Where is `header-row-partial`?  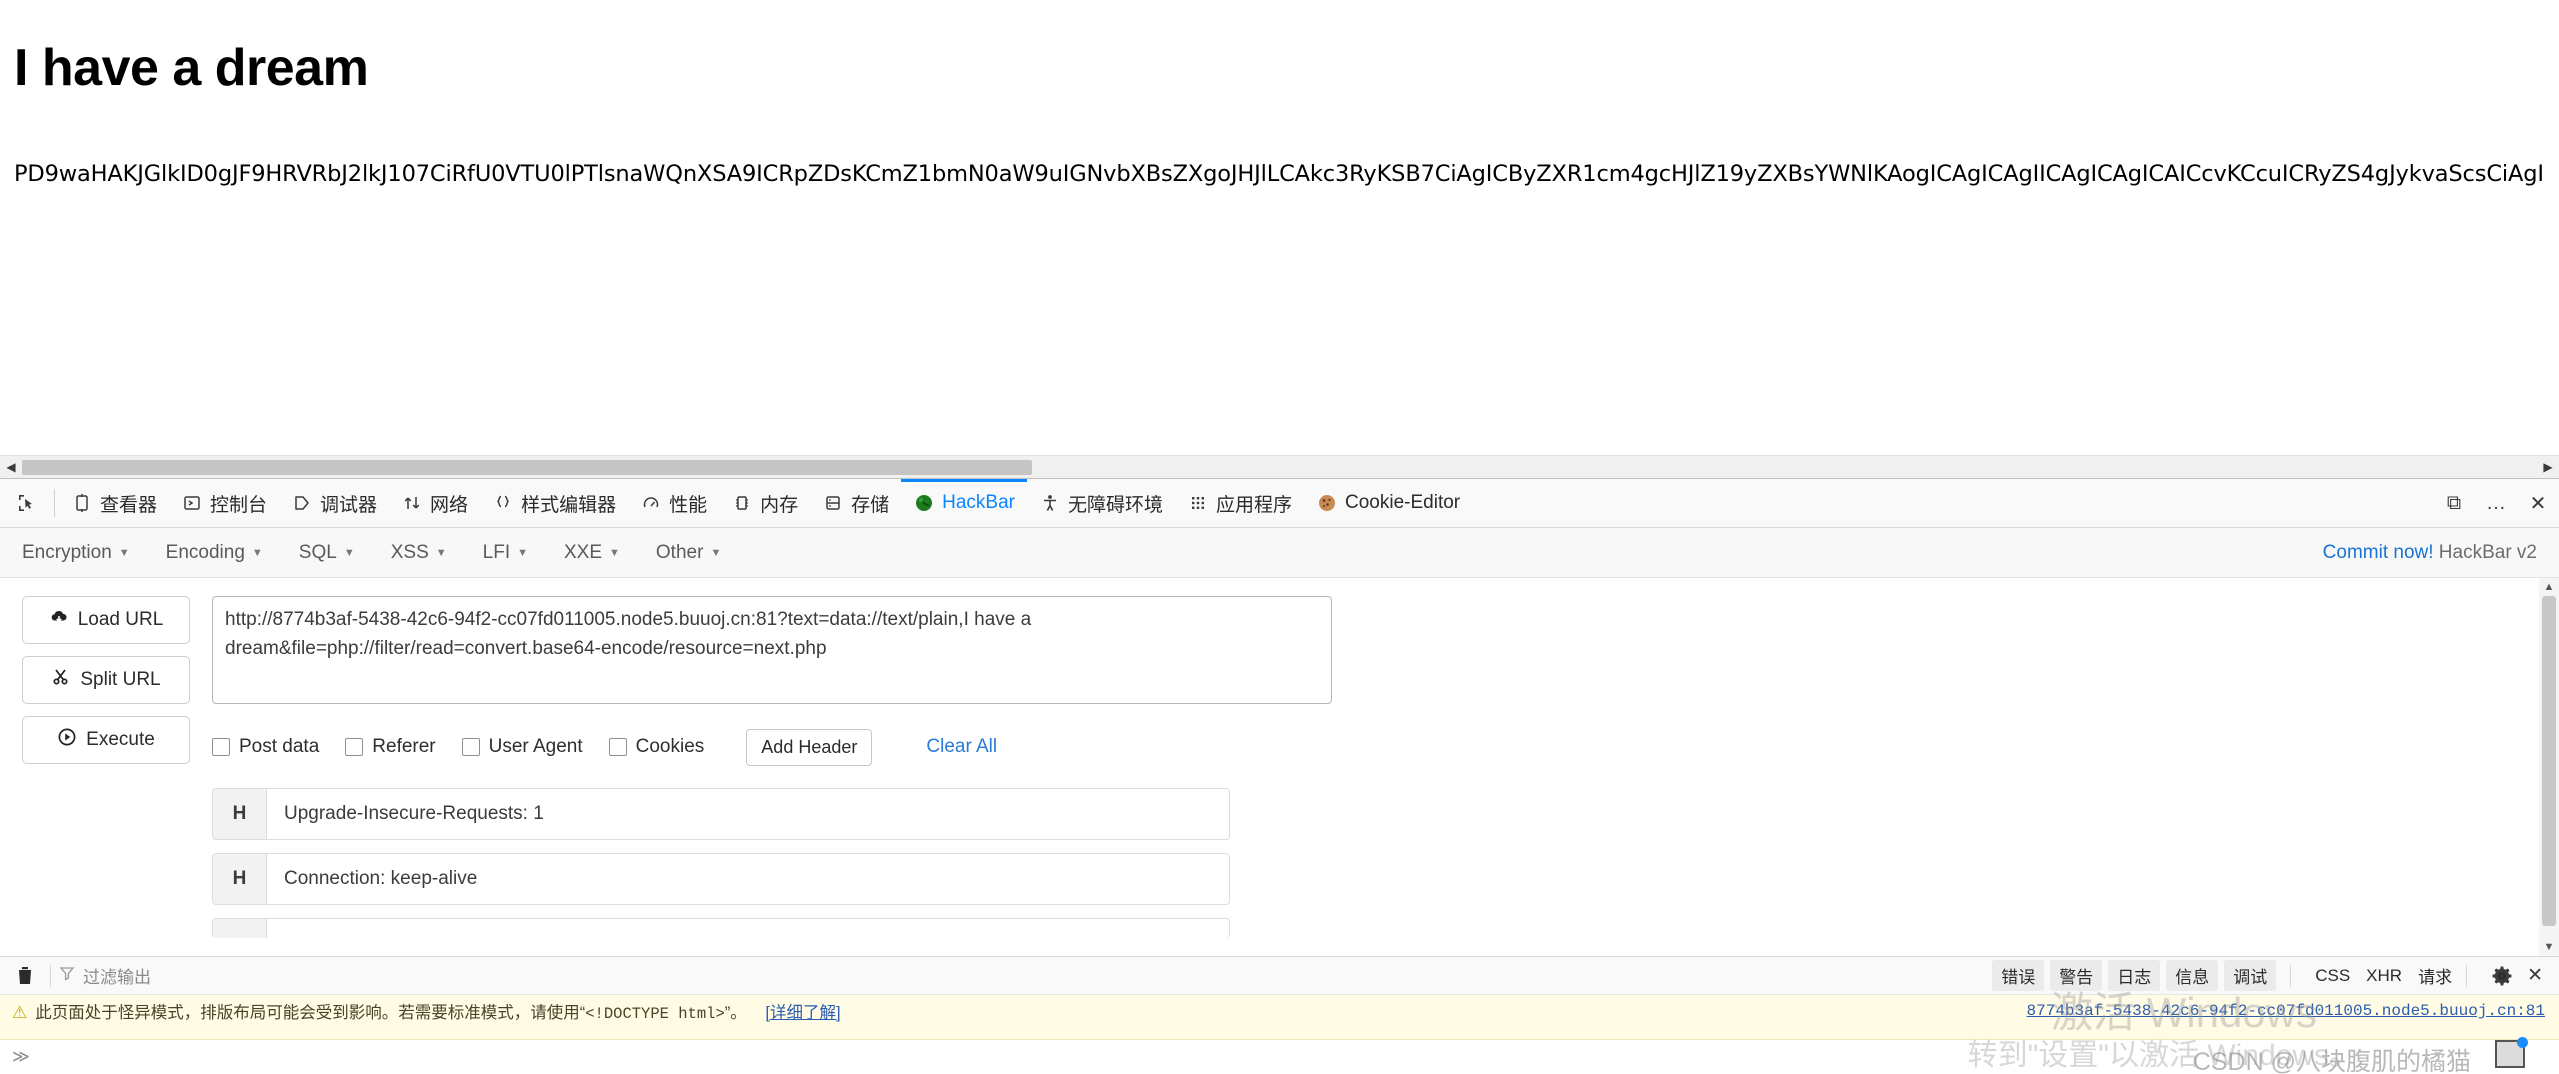 header-row-partial is located at coordinates (721, 928).